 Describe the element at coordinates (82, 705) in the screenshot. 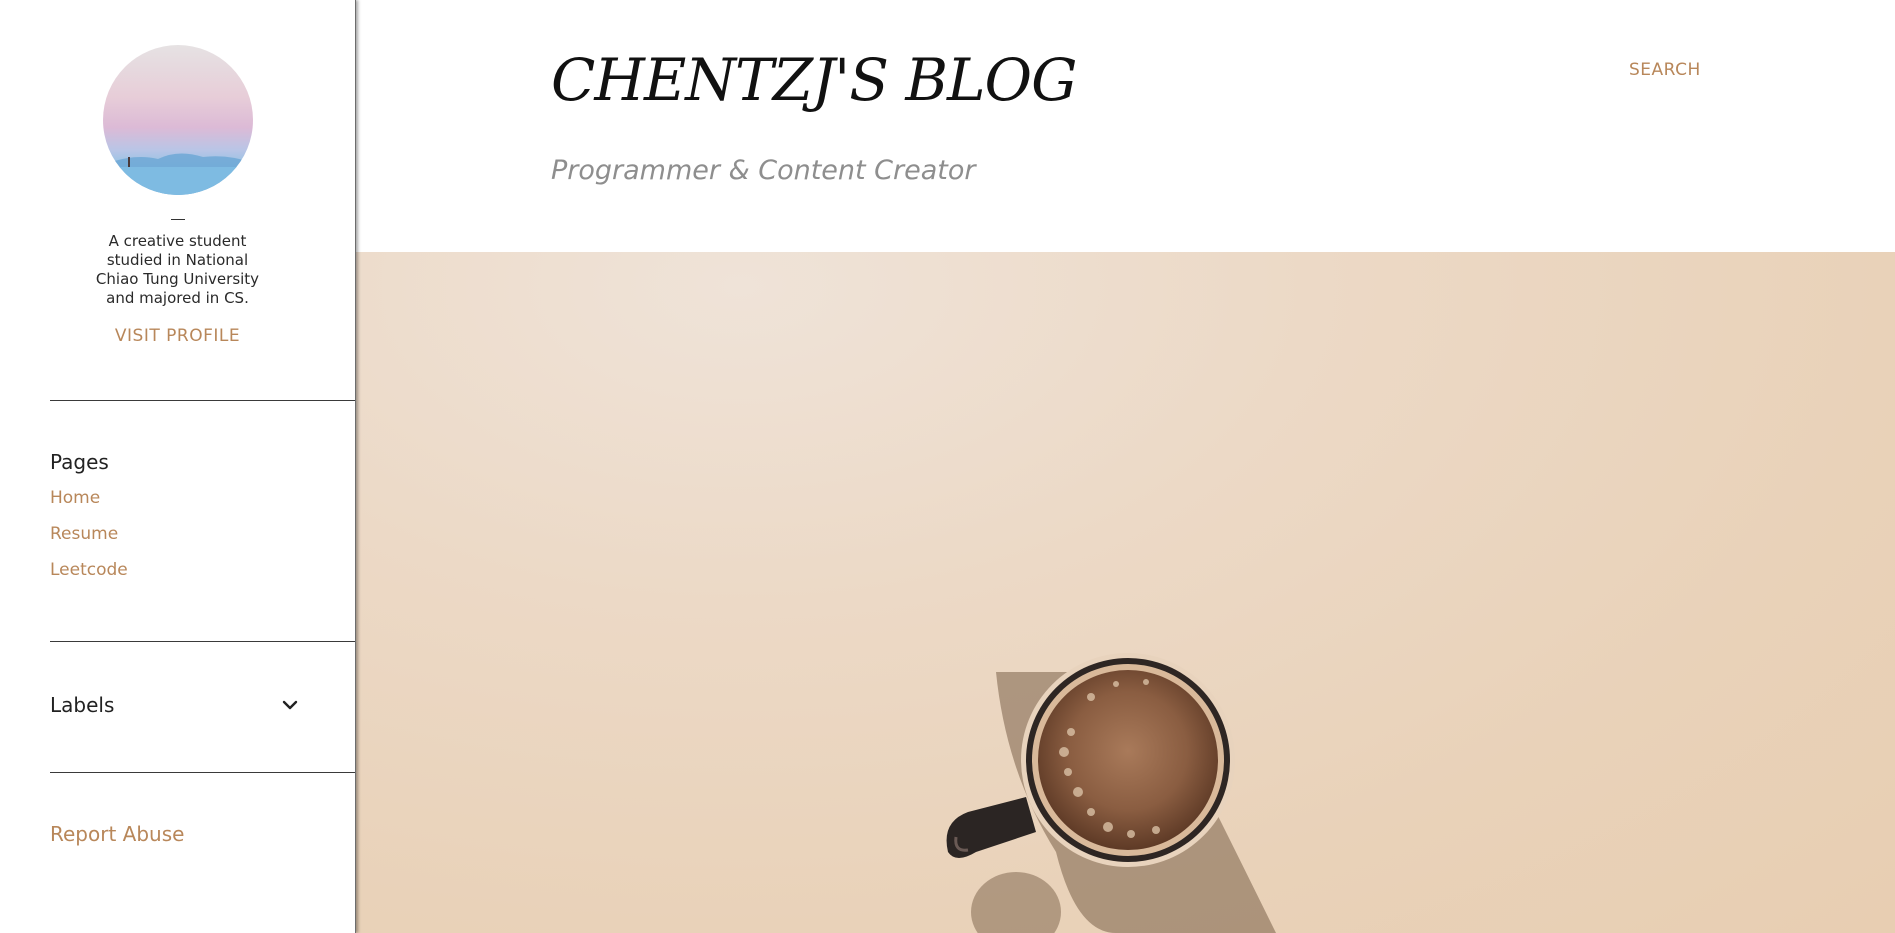

I see `labels-title: Labels` at that location.